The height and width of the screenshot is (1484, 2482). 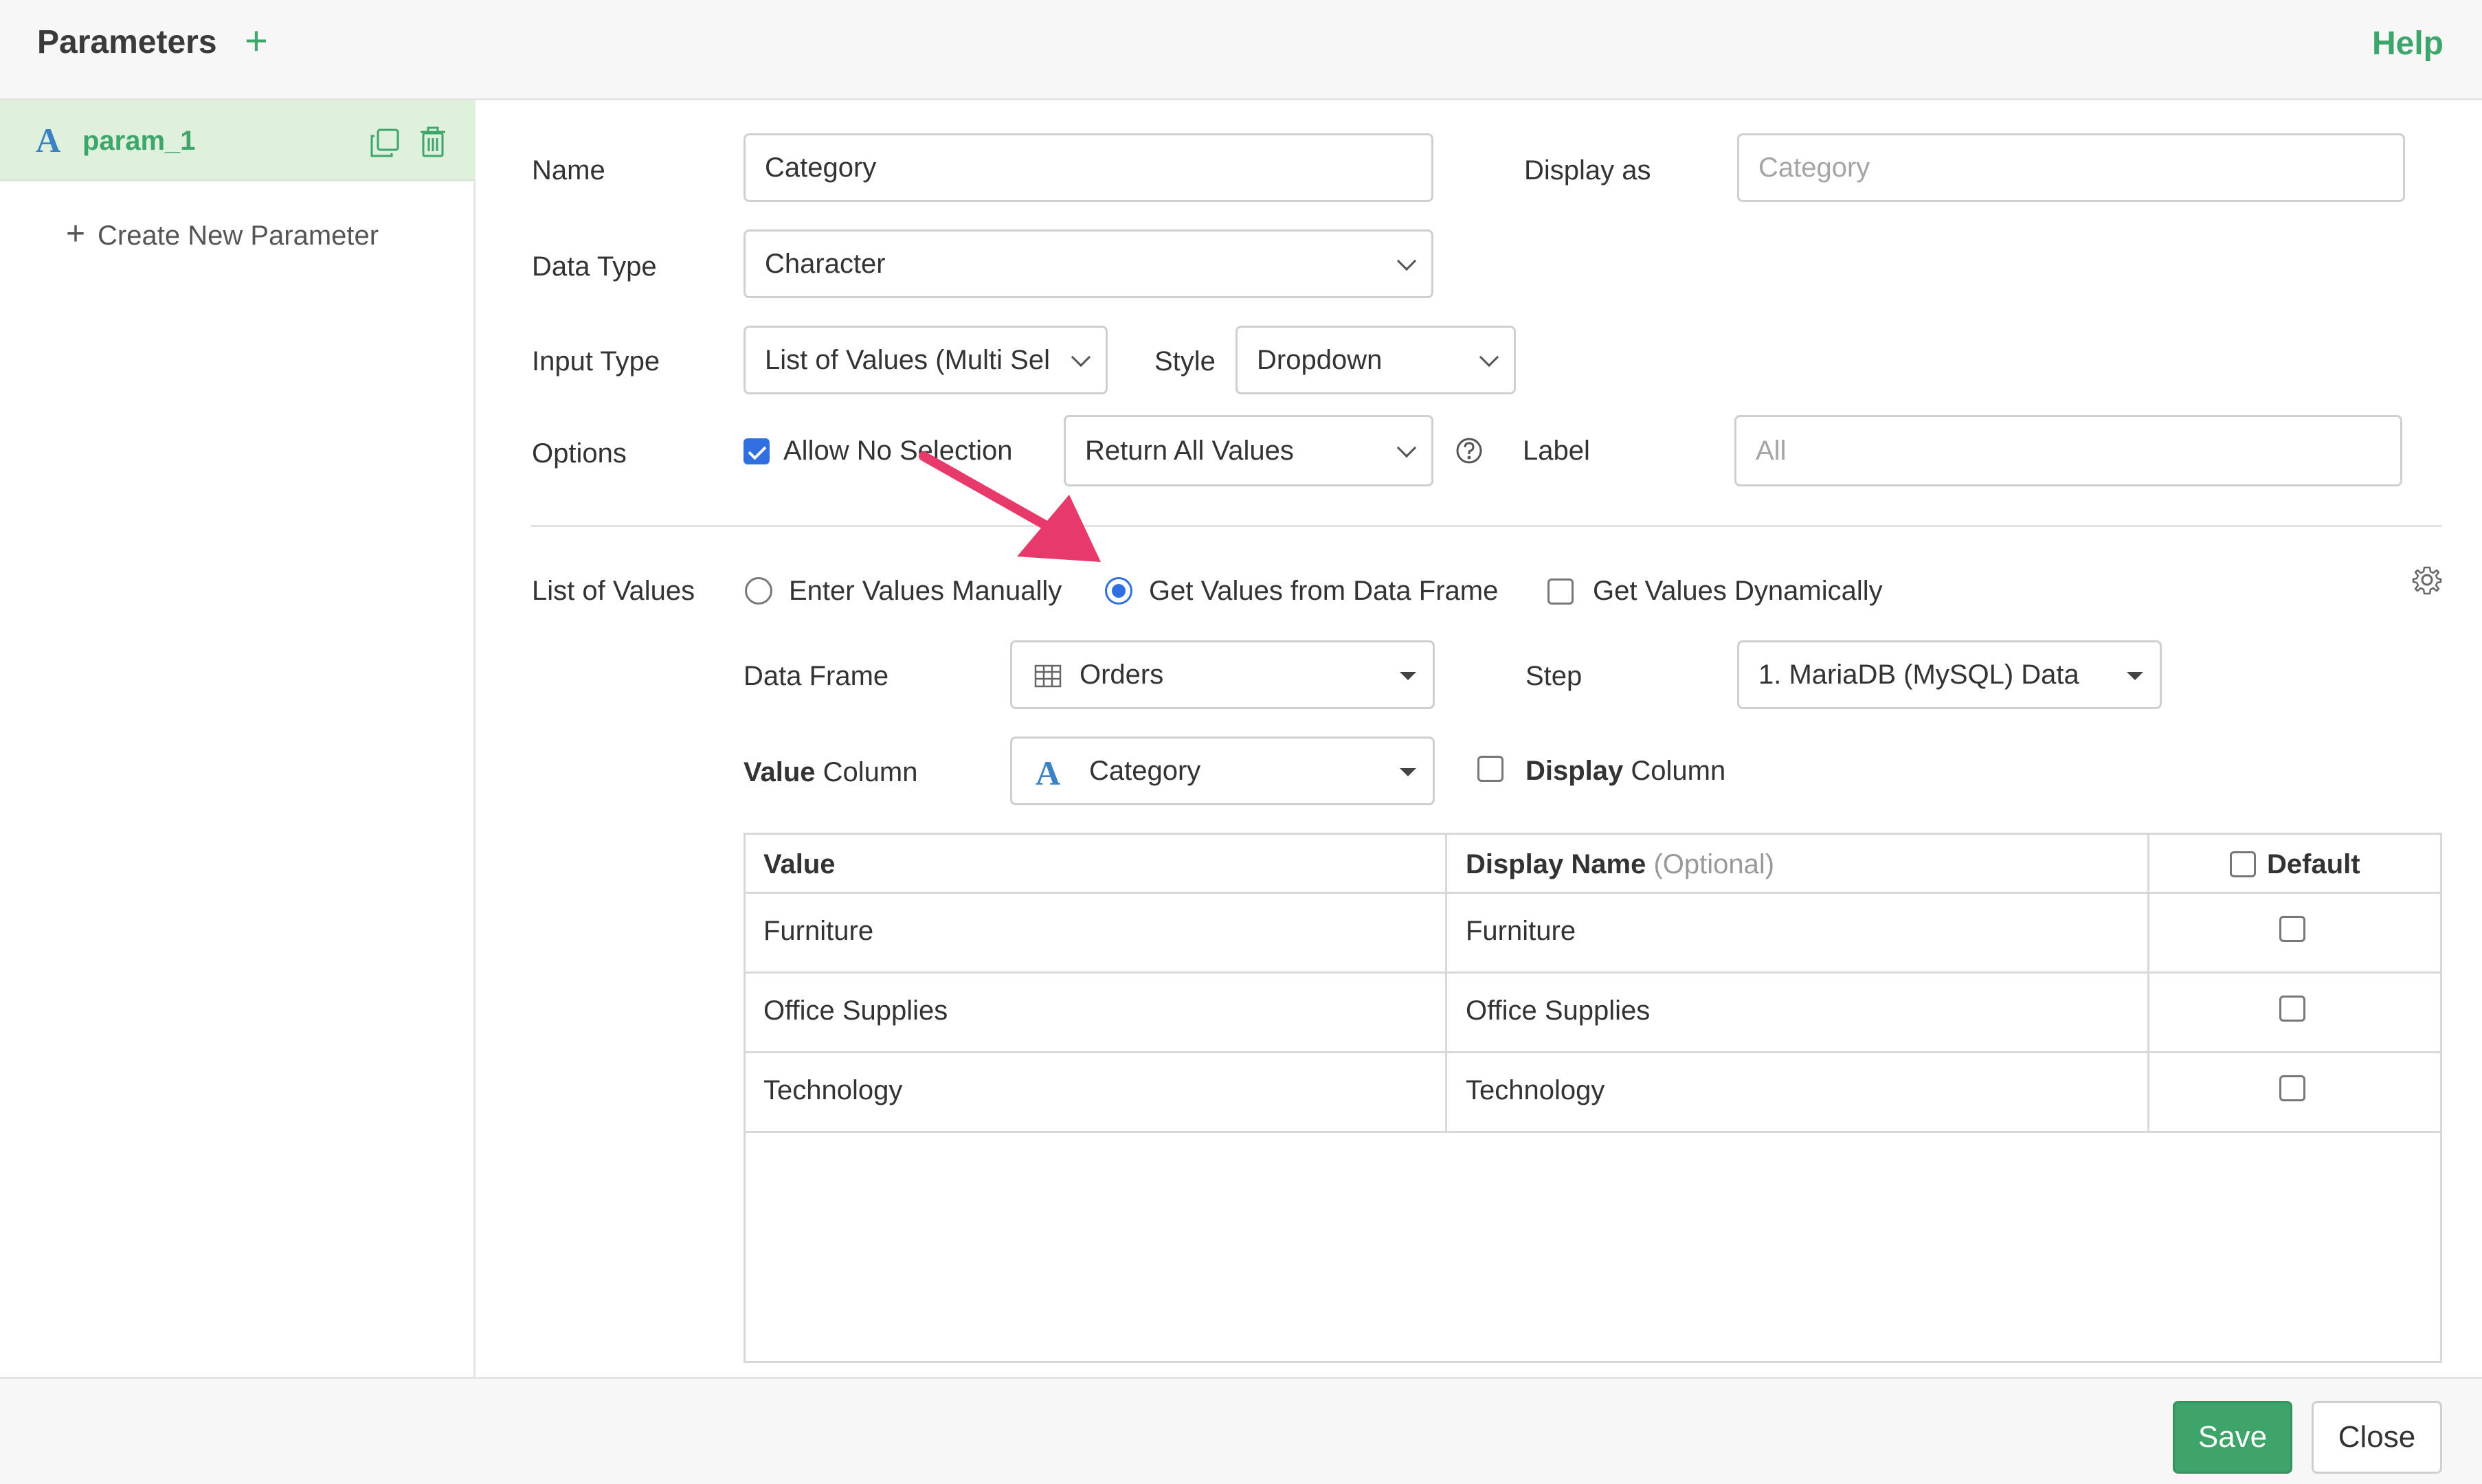 I want to click on data-frame-label: Data Frame, so click(x=816, y=676).